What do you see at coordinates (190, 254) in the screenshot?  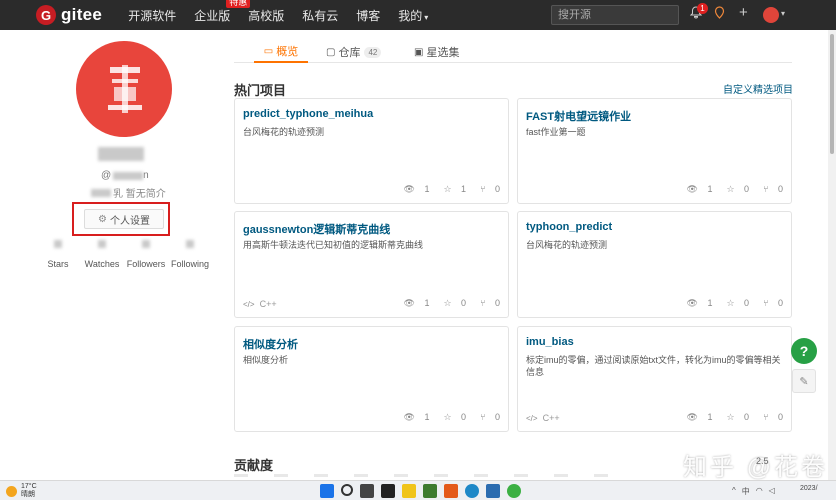 I see `stat-following: Following` at bounding box center [190, 254].